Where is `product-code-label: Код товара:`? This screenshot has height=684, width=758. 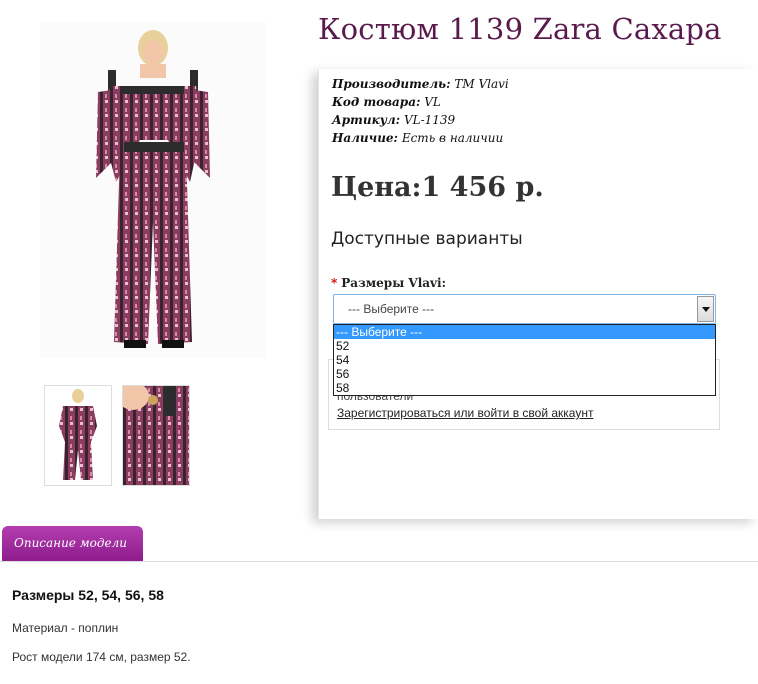 product-code-label: Код товара: is located at coordinates (376, 102).